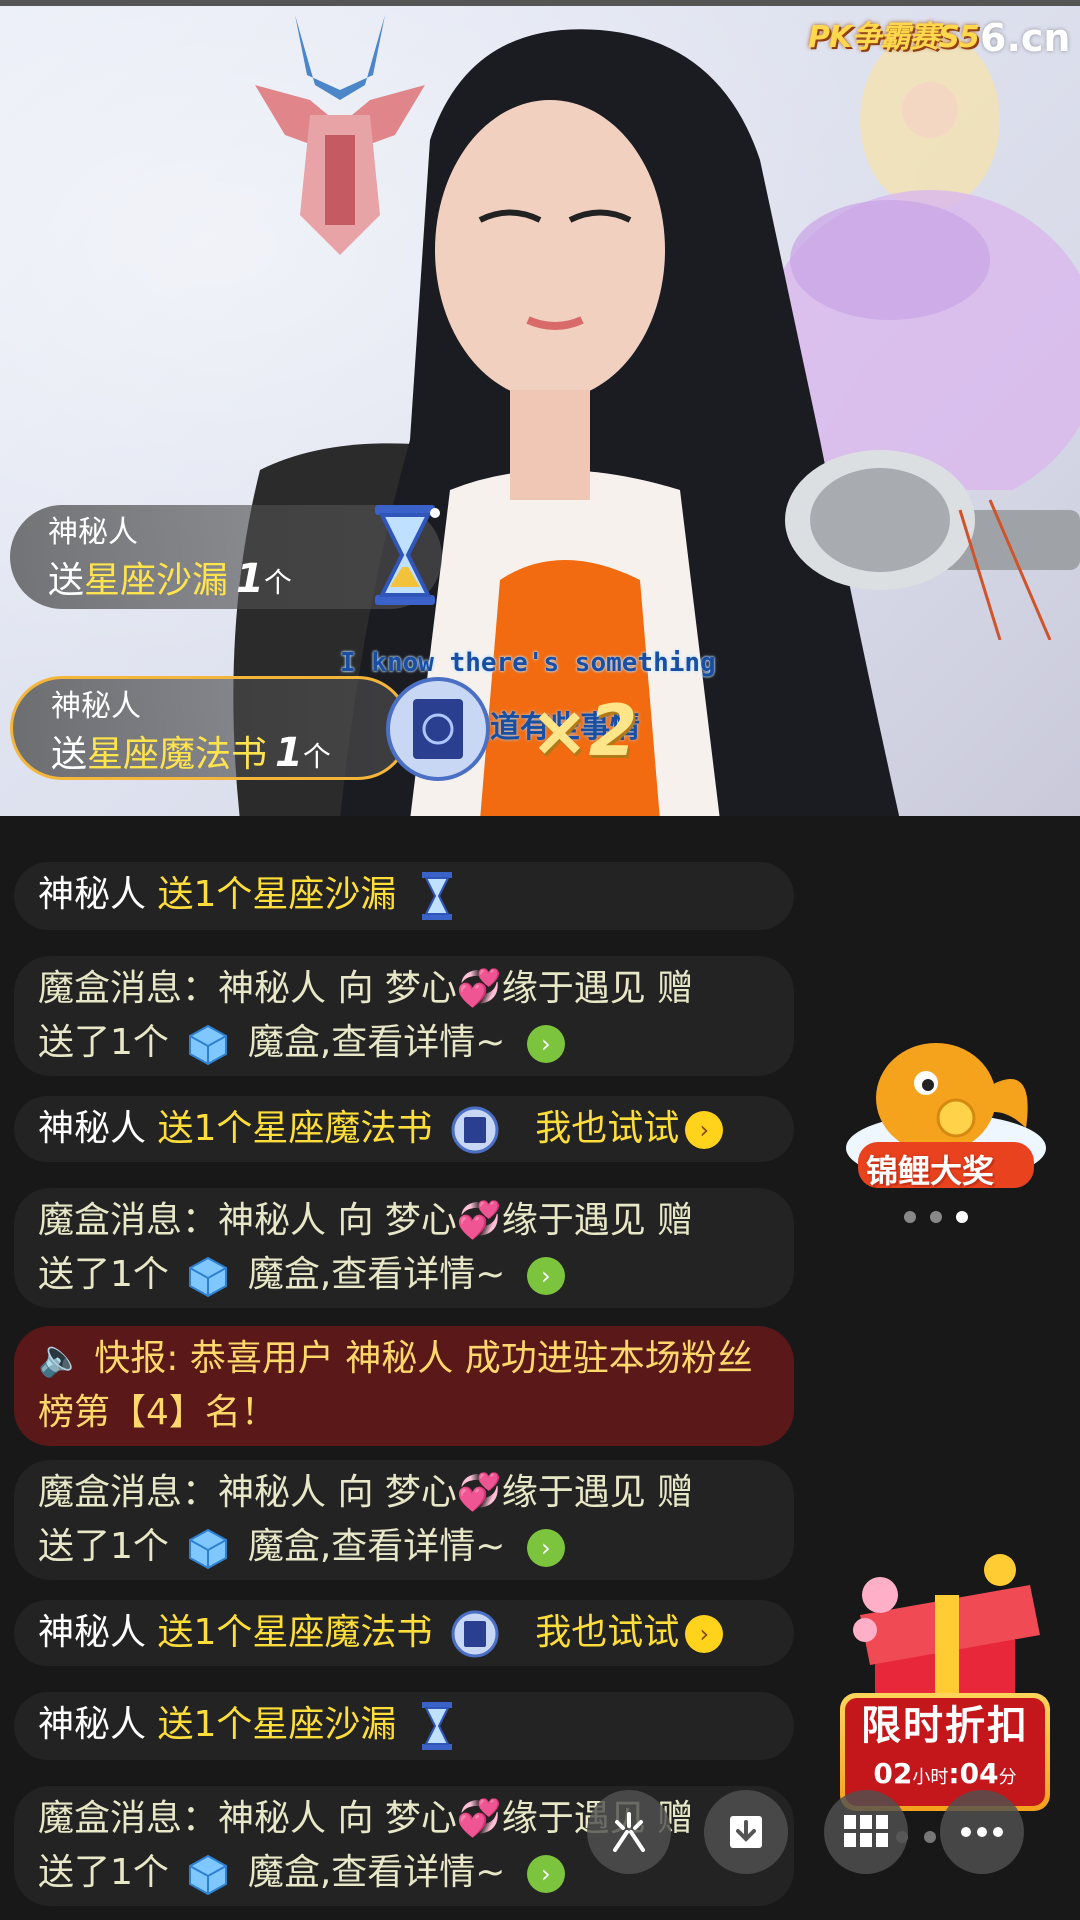 This screenshot has width=1080, height=1920. Describe the element at coordinates (250, 728) in the screenshot. I see `gift-popup: 神秘人 送星座魔法书 1个` at that location.